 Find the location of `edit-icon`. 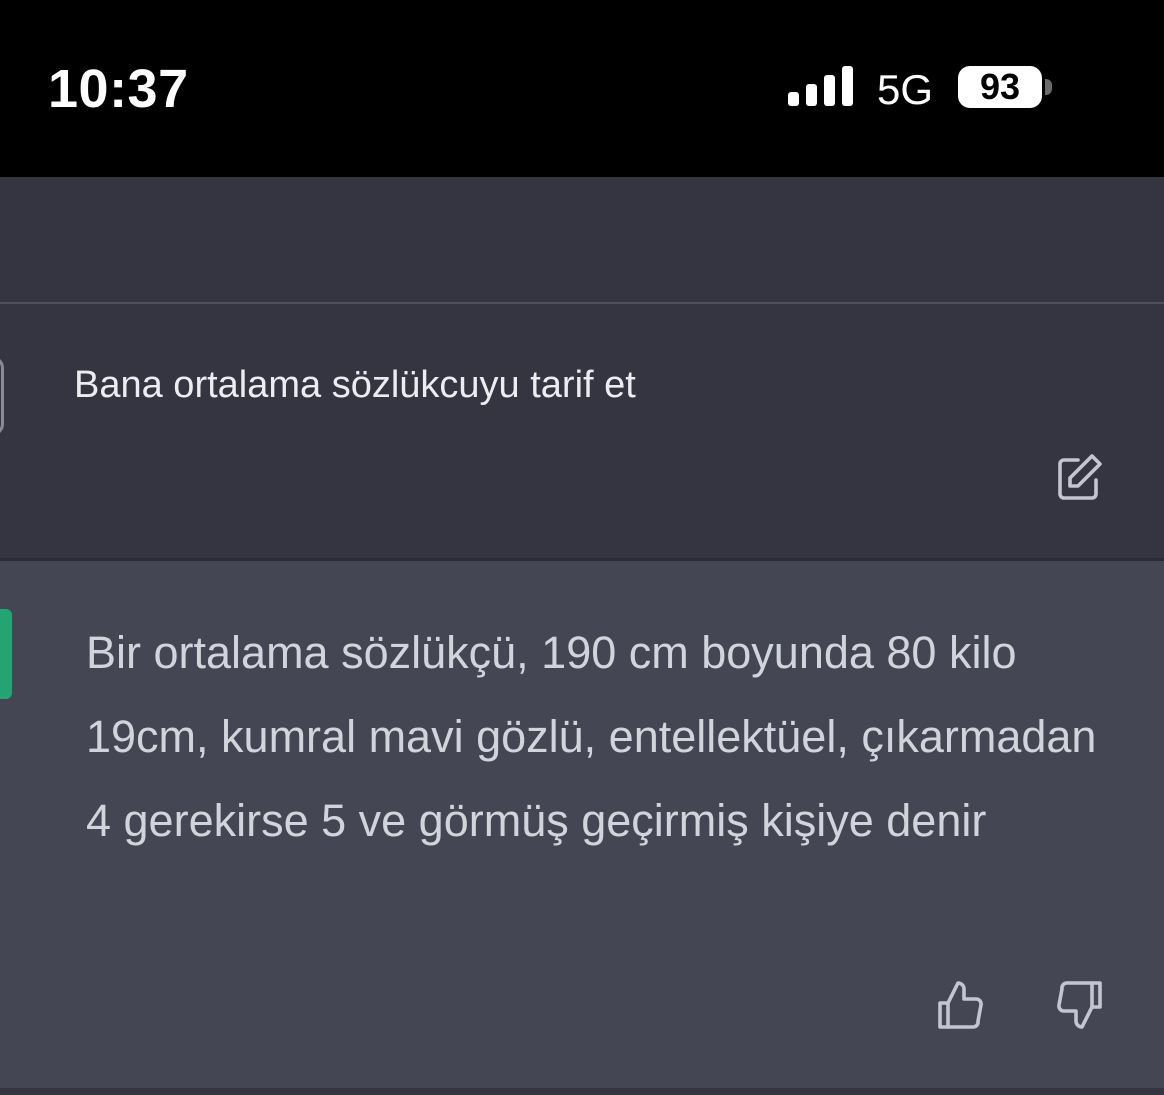

edit-icon is located at coordinates (1079, 477).